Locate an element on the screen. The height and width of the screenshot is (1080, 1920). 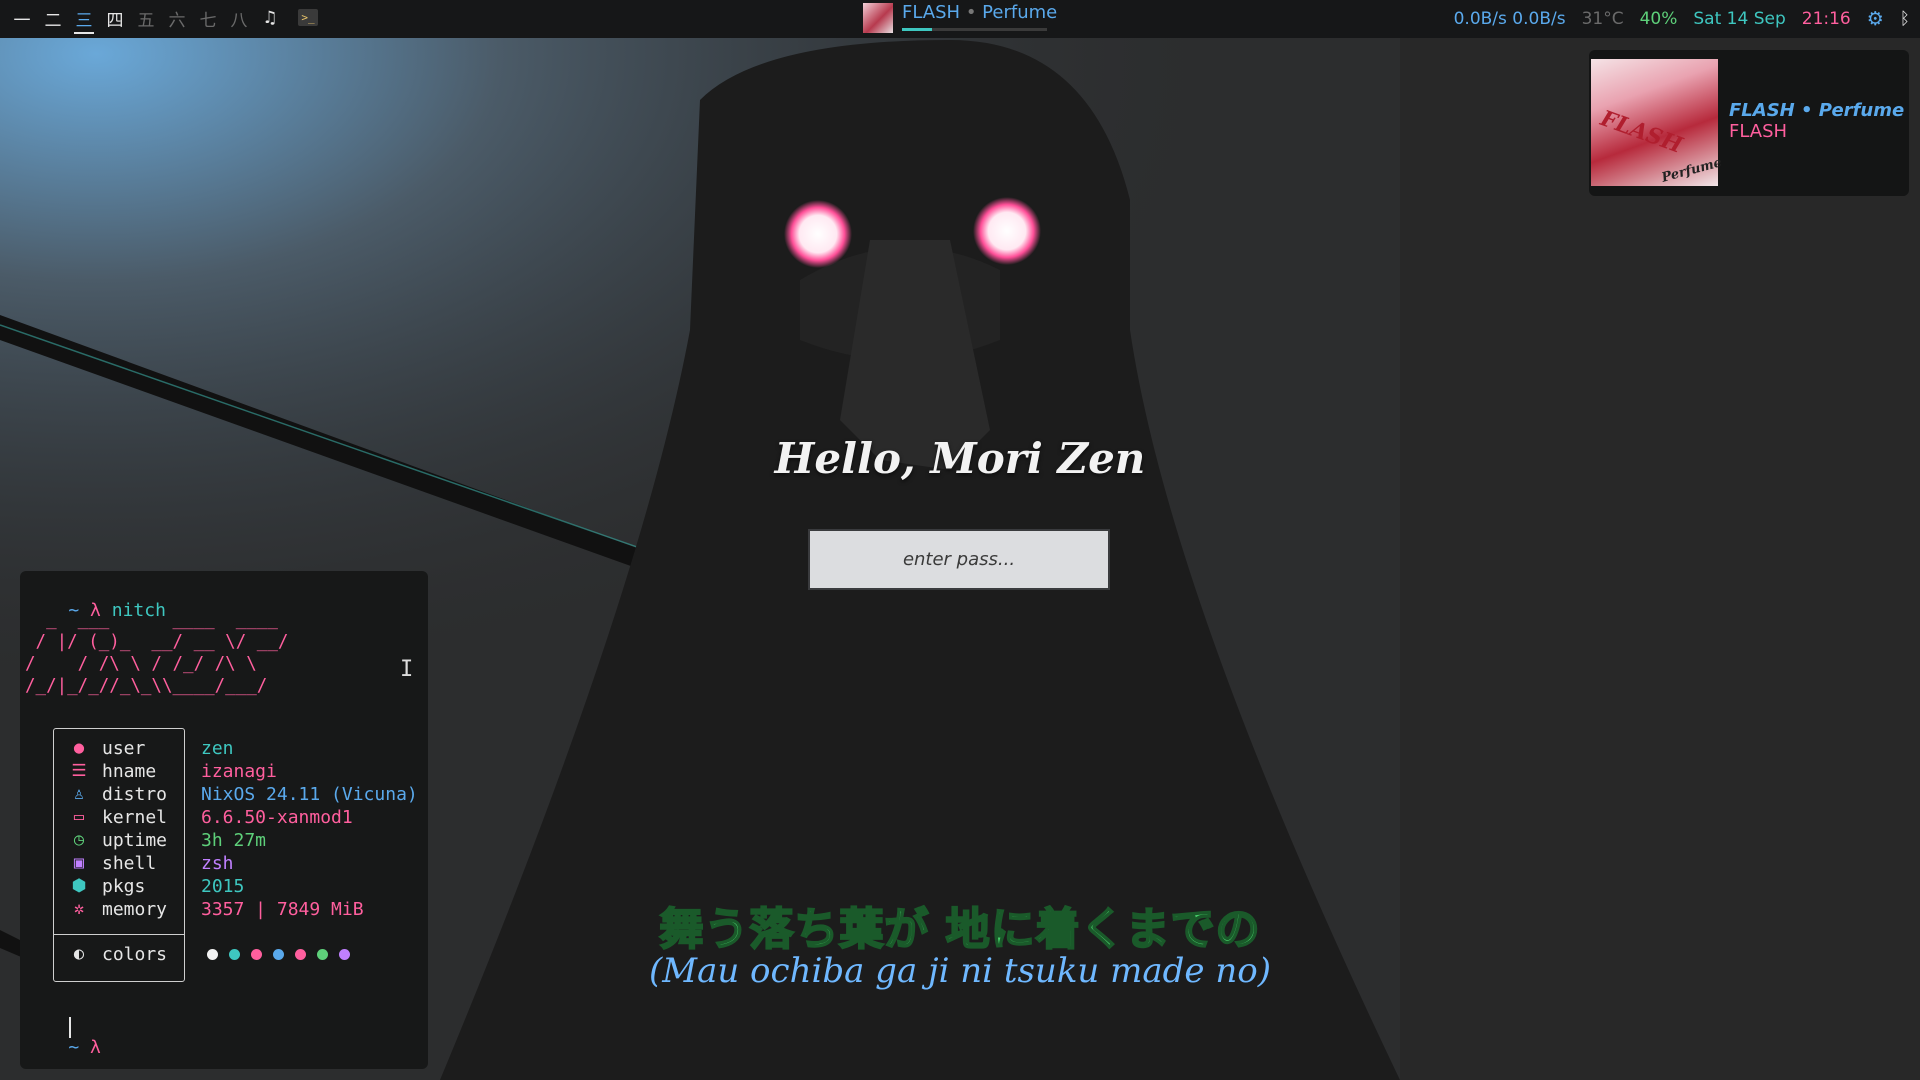
music-notification: FLASH Perfume FLASH • Perfume FLASH is located at coordinates (1749, 123).